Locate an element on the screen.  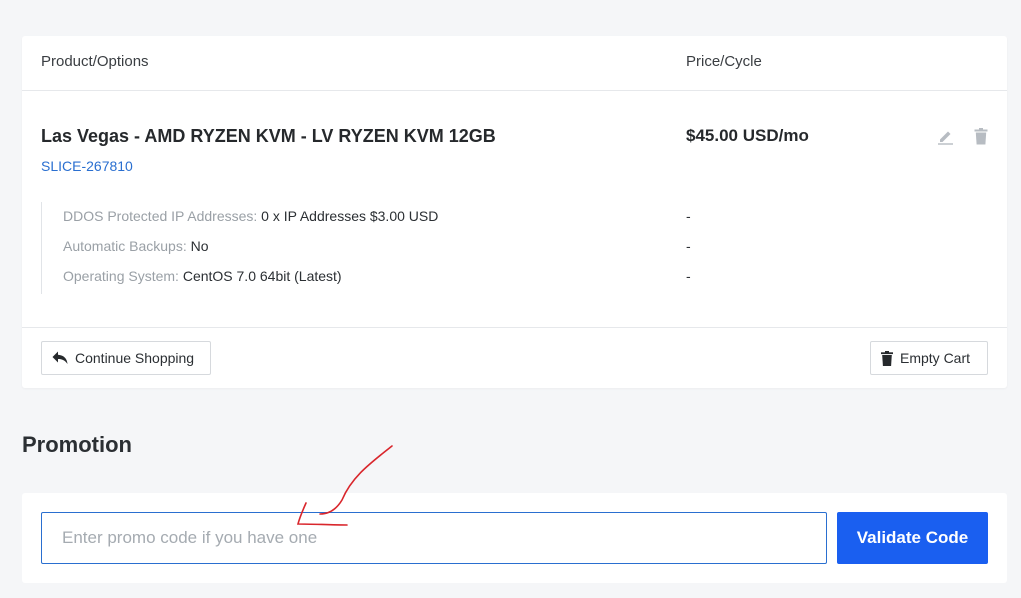
cart-header: Product/Options Price/Cycle is located at coordinates (514, 63).